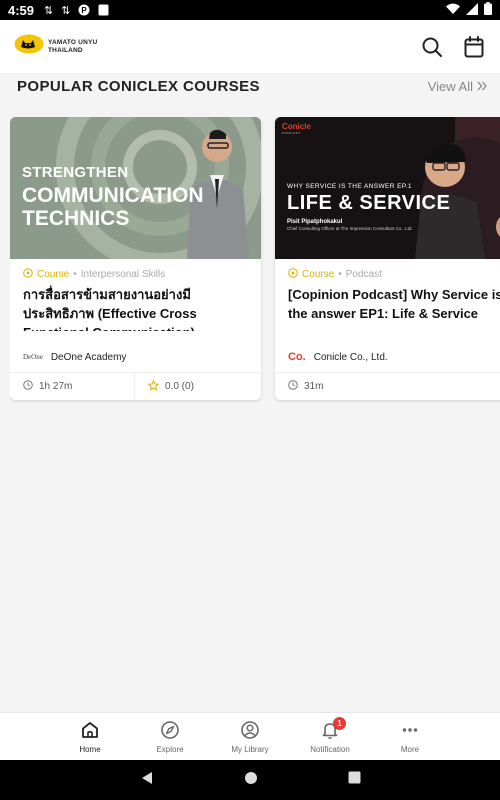  Describe the element at coordinates (90, 749) in the screenshot. I see `nav-label: Home` at that location.